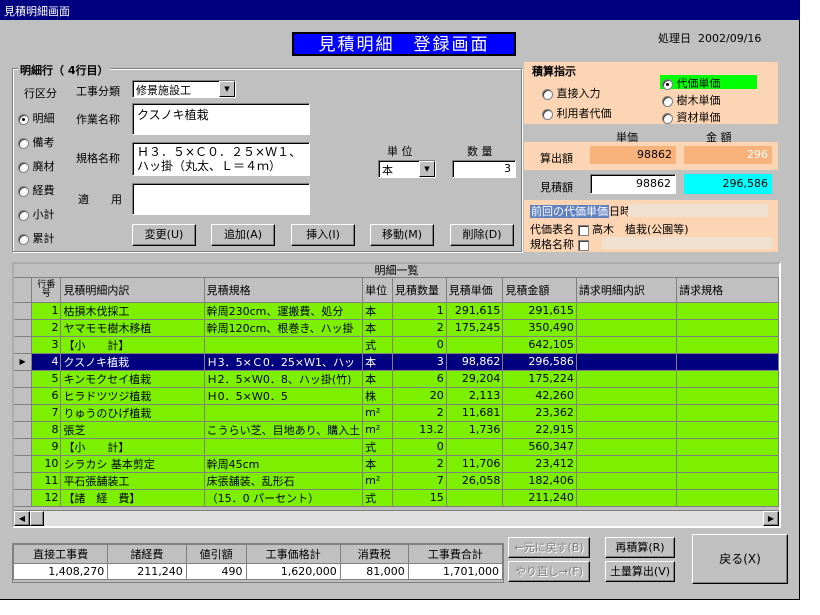 The height and width of the screenshot is (615, 820). I want to click on grid-cell: こうらい芝、目地あり、購入土, so click(284, 430).